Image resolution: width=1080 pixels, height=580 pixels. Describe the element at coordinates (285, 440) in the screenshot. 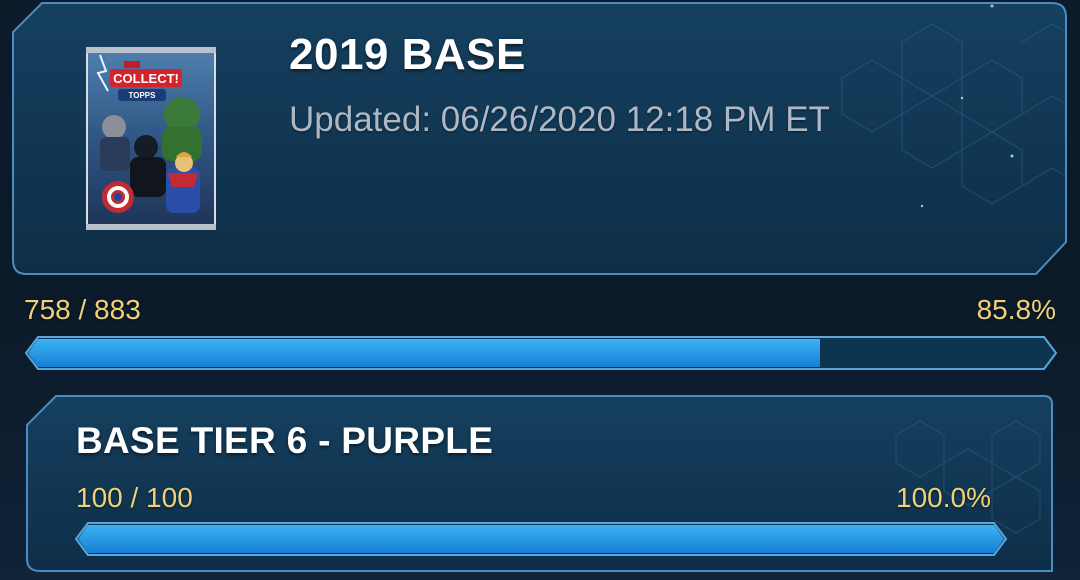

I see `tier-title: BASE TIER 6 - PURPLE` at that location.